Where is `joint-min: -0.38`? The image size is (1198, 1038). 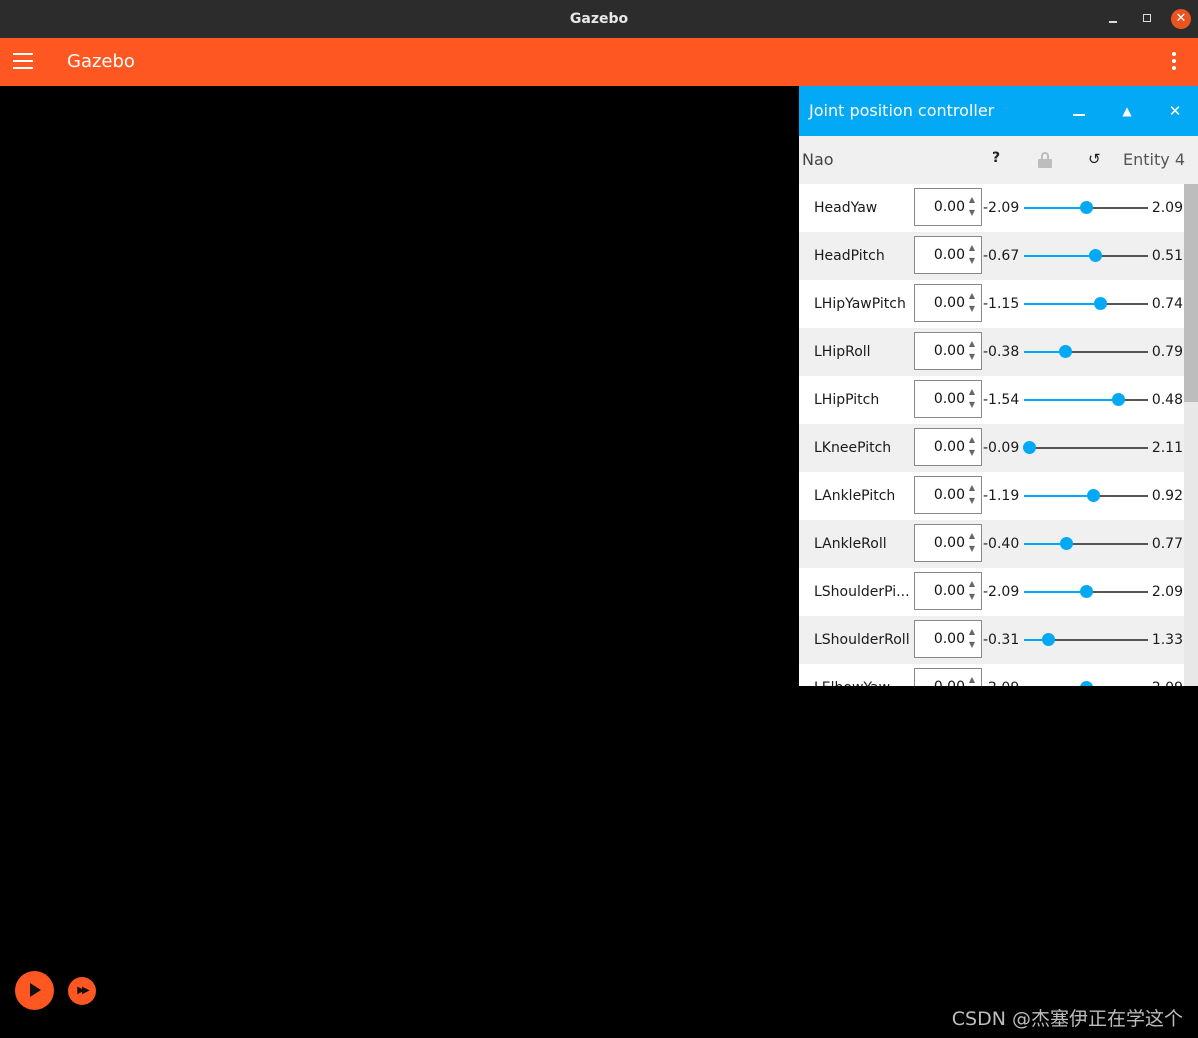 joint-min: -0.38 is located at coordinates (1001, 352).